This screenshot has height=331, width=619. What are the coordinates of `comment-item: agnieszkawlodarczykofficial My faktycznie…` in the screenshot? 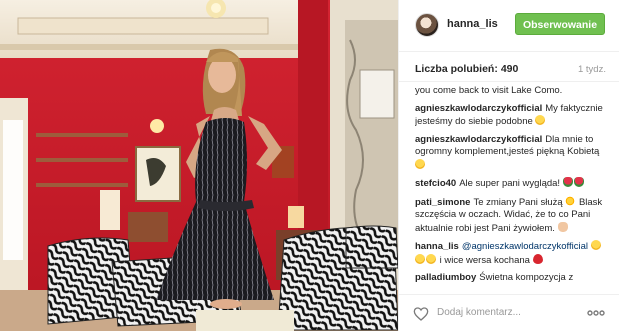 It's located at (511, 116).